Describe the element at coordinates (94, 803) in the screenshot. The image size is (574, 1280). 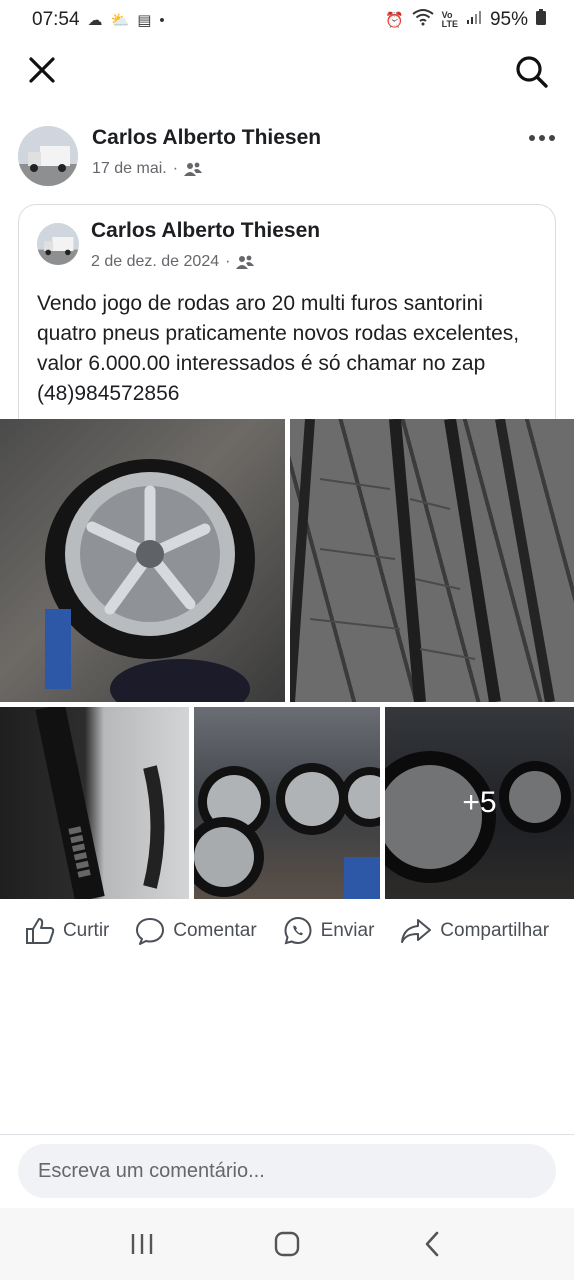
I see `photo-tire-sidewall: ▮▮▮▮▮▮` at that location.